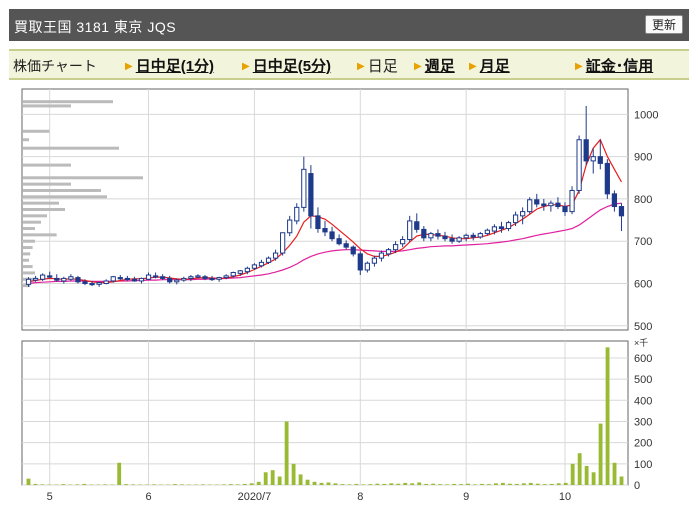 The height and width of the screenshot is (523, 698). I want to click on x-axis-label: 5, so click(50, 497).